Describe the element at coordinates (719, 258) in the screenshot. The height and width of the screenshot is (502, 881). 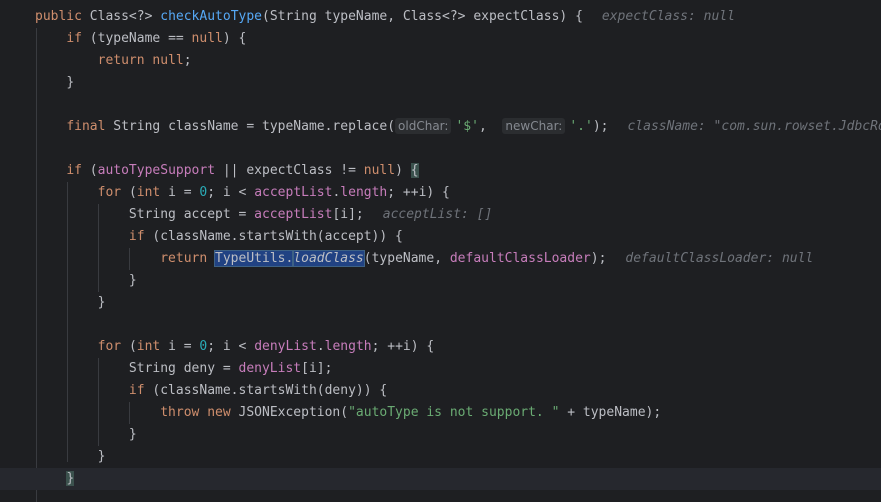
I see `debug-inline-value: defaultClassLoader: null` at that location.